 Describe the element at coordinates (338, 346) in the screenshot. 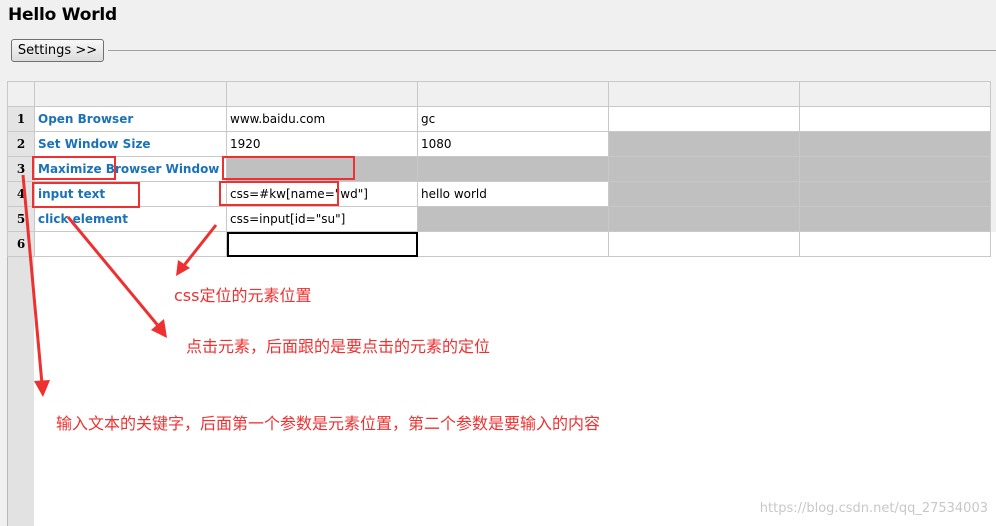

I see `annotation-click-element: 点击元素，后面跟的是要点击的元素的定位` at that location.